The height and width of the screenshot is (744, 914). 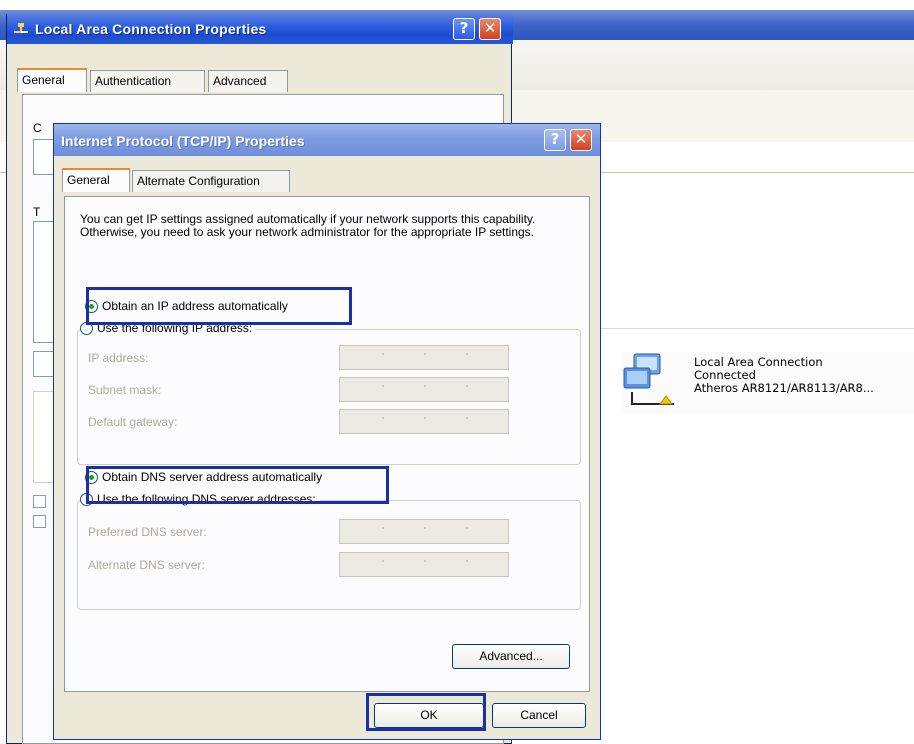 I want to click on network-connection-icon, so click(x=648, y=379).